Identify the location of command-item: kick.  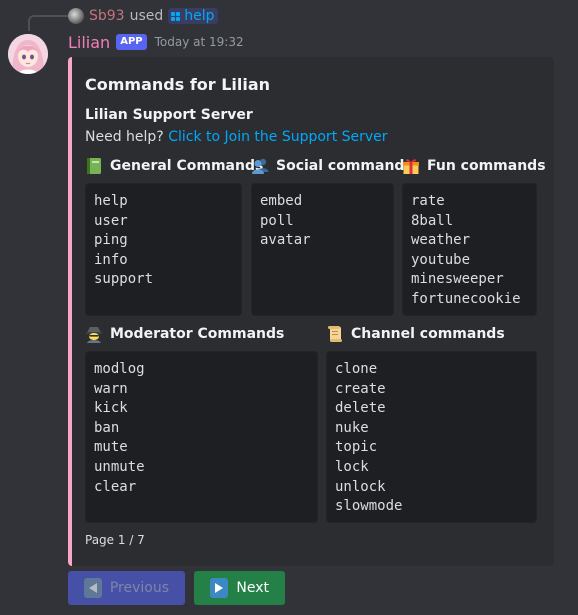
(111, 408).